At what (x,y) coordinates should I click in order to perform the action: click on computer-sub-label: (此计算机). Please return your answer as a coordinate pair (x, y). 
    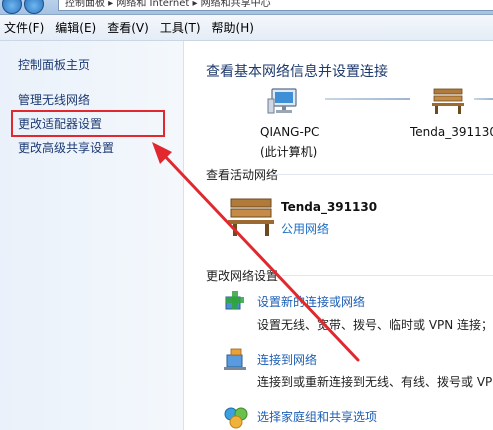
    Looking at the image, I should click on (289, 152).